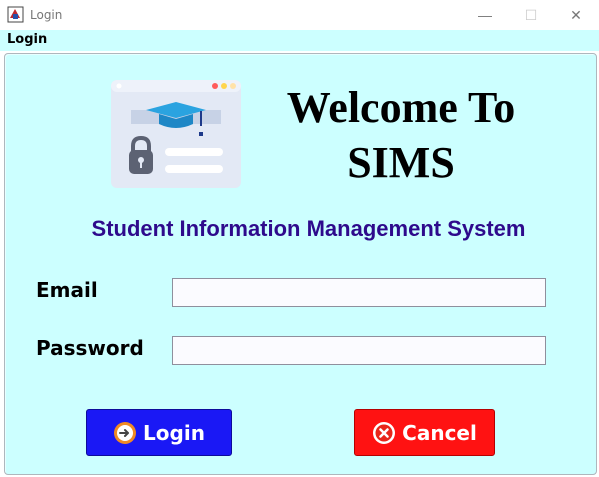 The image size is (599, 477). Describe the element at coordinates (67, 290) in the screenshot. I see `email-label: Email` at that location.